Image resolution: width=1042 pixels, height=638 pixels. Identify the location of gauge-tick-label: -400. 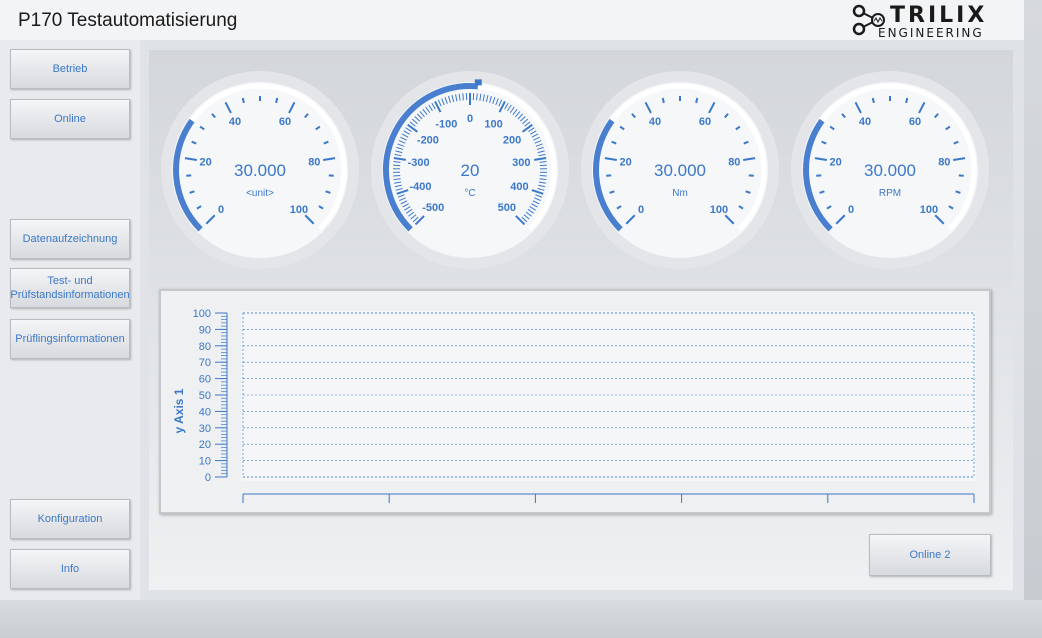
(421, 187).